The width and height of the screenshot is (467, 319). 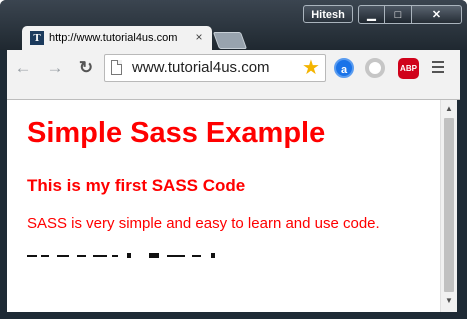 I want to click on tab-active: T http://www.tutorial4us.com ×, so click(x=117, y=38).